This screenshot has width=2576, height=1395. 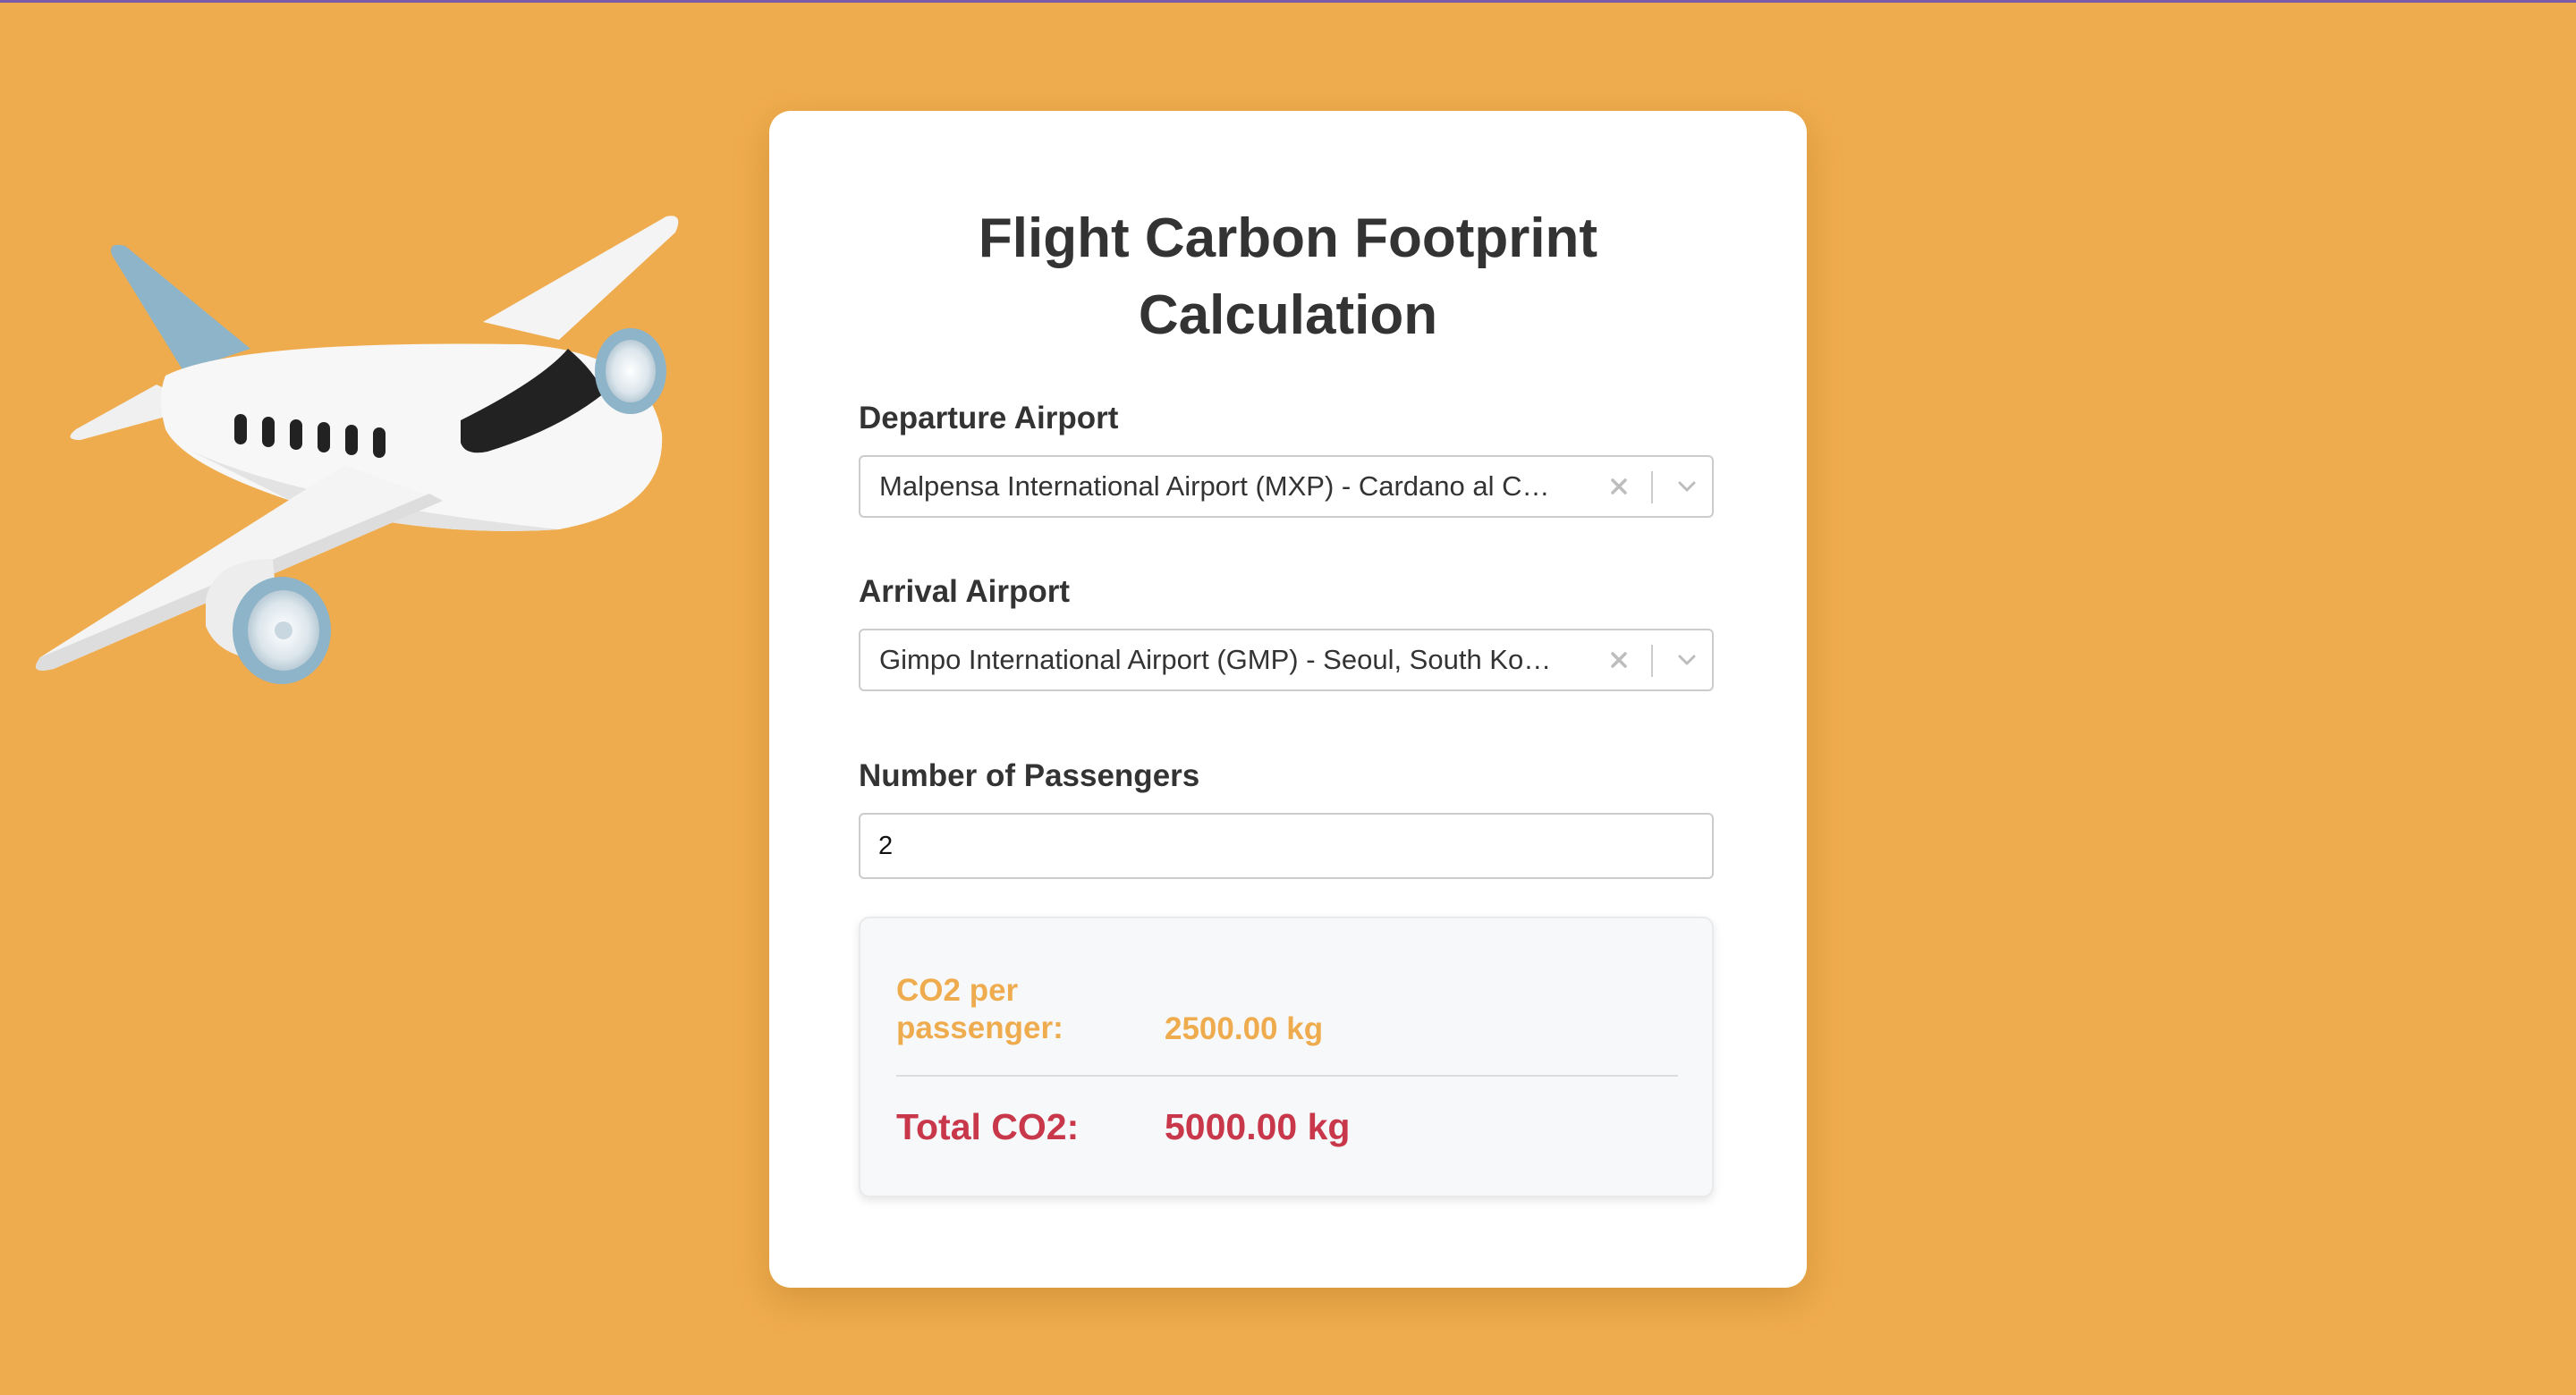 What do you see at coordinates (1029, 775) in the screenshot?
I see `passengers-label: Number of Passengers` at bounding box center [1029, 775].